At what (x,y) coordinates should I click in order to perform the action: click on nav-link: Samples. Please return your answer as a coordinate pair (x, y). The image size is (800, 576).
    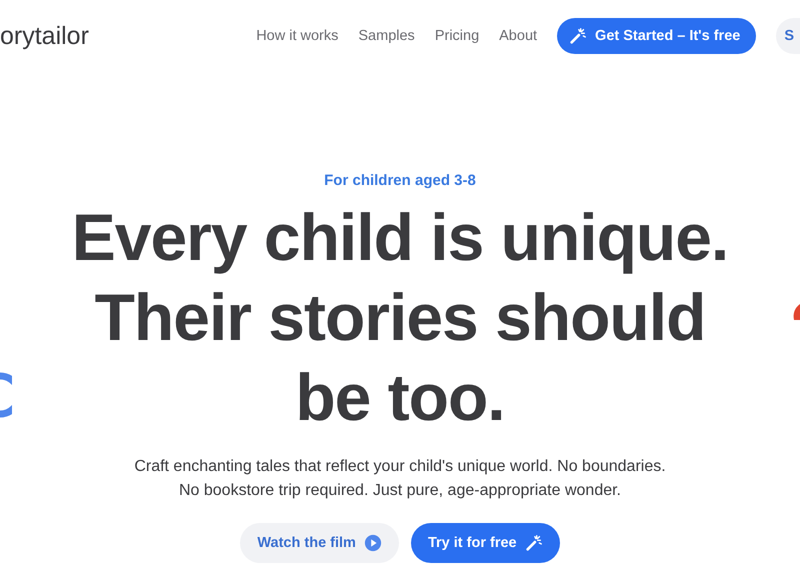
    Looking at the image, I should click on (386, 36).